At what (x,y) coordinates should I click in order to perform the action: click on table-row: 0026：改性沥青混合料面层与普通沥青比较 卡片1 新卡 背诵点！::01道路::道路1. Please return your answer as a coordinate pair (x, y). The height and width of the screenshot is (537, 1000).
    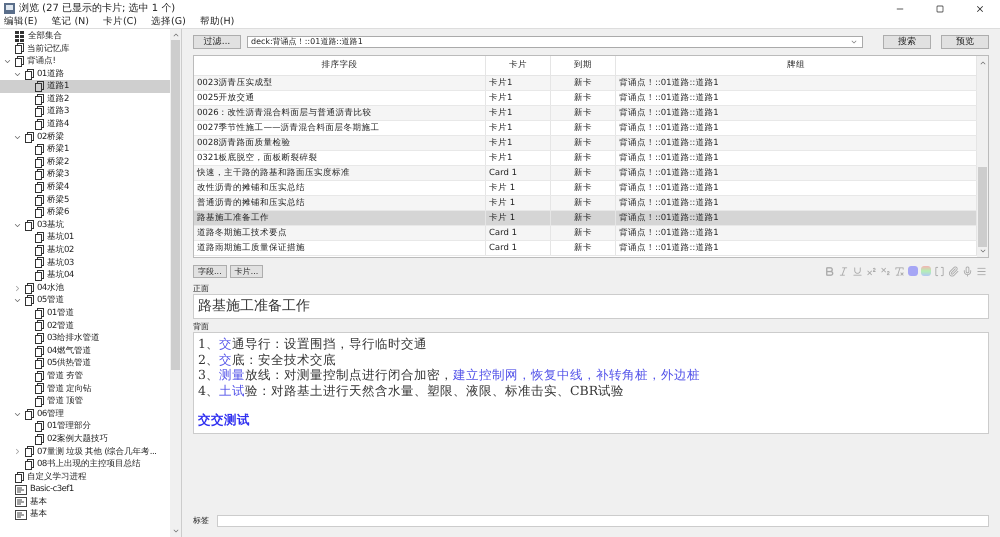
    Looking at the image, I should click on (585, 113).